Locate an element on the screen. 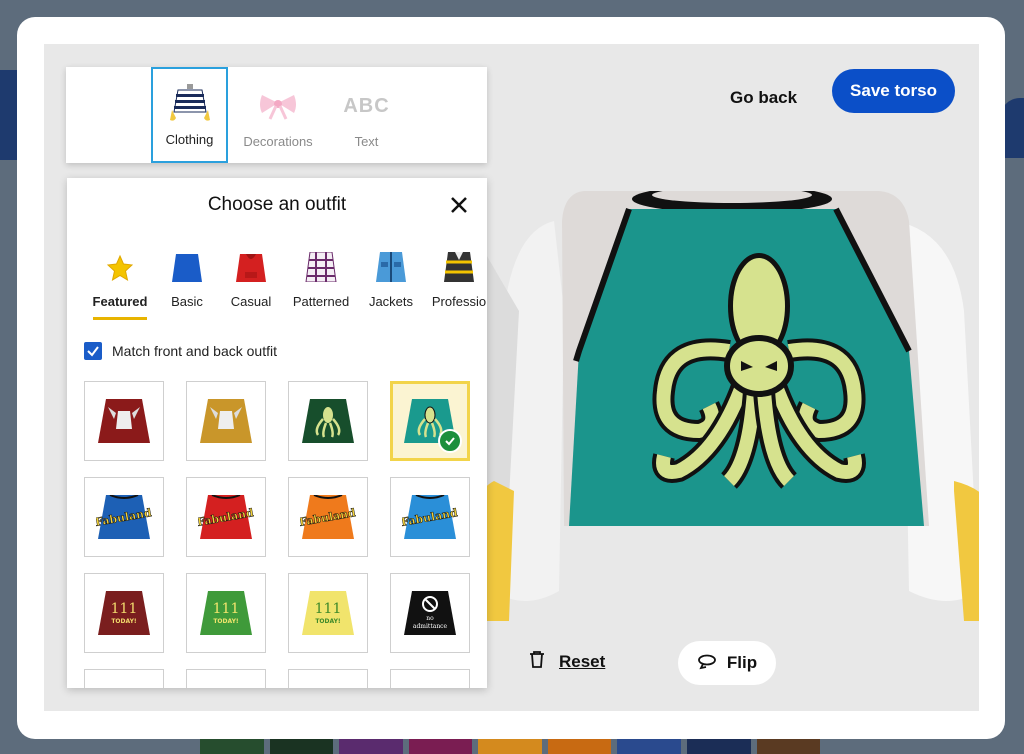 This screenshot has width=1024, height=754. hoodie-icon is located at coordinates (251, 266).